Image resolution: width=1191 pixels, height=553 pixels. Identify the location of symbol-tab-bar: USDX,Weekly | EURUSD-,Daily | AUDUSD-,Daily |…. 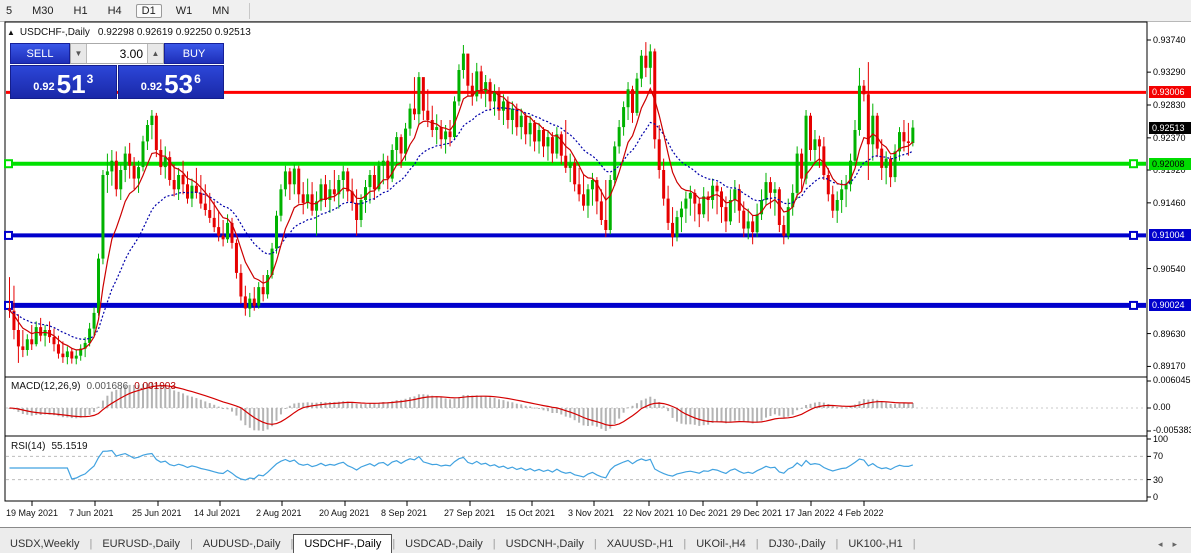
(595, 540).